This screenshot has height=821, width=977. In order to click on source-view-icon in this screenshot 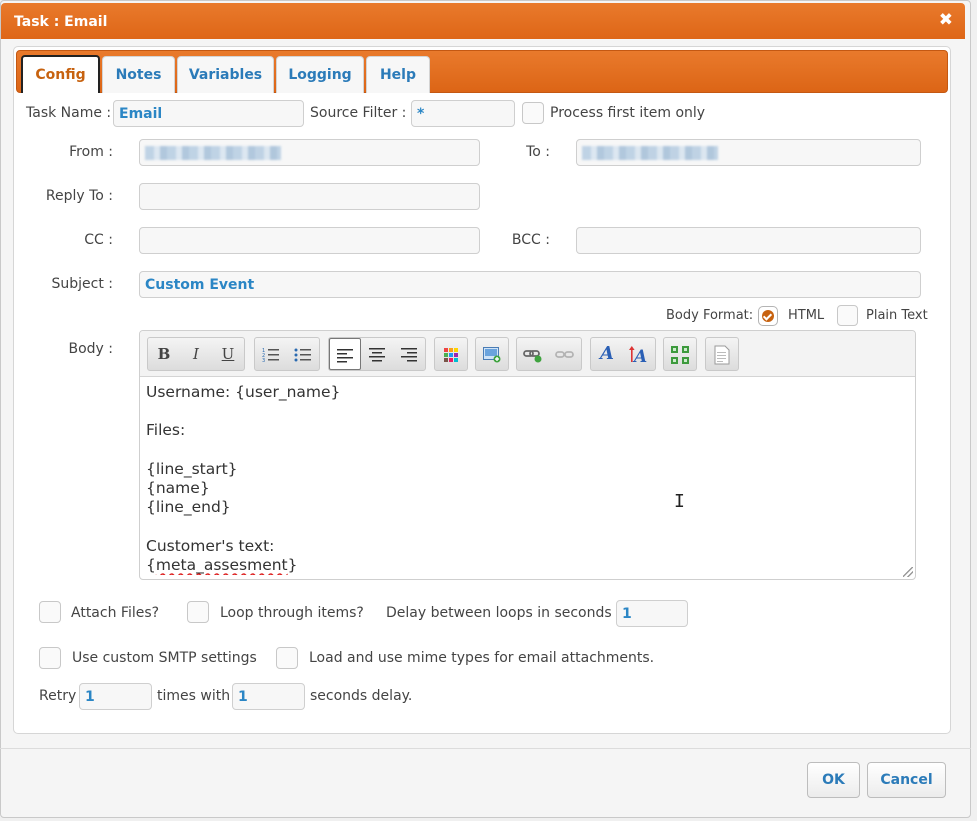, I will do `click(722, 354)`.